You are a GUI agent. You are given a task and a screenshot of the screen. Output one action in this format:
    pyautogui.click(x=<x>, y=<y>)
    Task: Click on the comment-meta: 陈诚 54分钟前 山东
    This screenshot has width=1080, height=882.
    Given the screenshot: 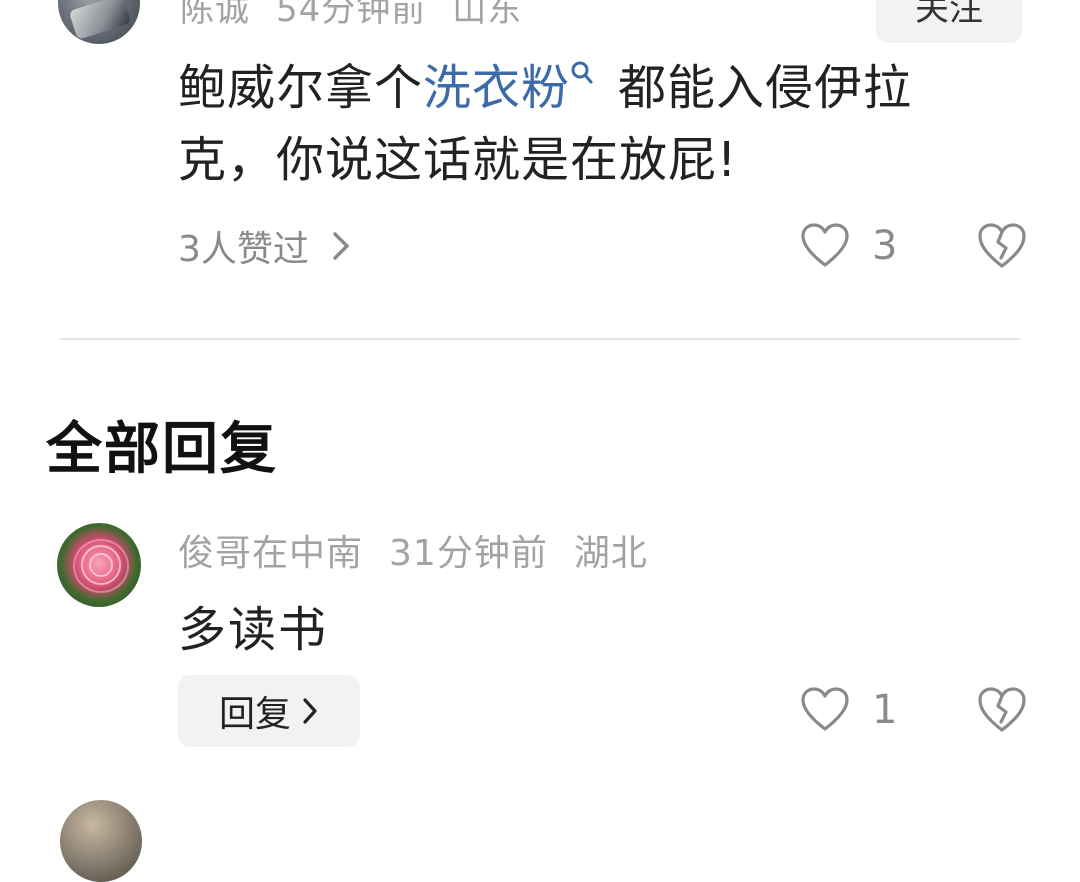 What is the action you would take?
    pyautogui.click(x=364, y=15)
    